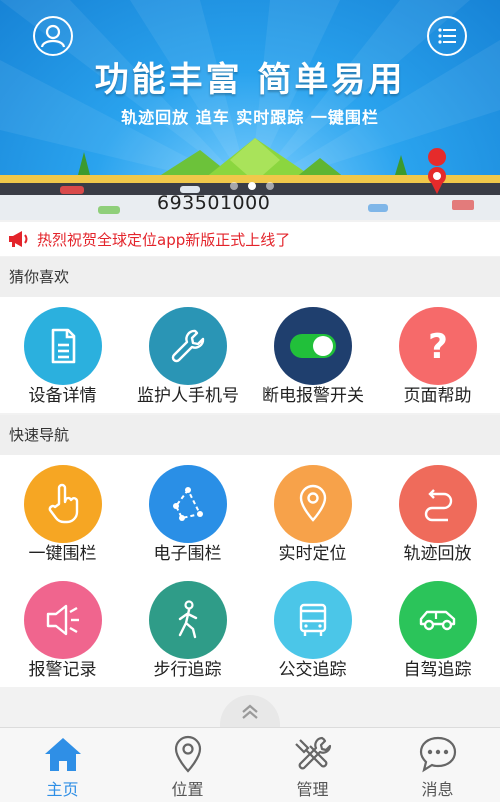 The height and width of the screenshot is (802, 500). I want to click on chevron-up-icon, so click(250, 711).